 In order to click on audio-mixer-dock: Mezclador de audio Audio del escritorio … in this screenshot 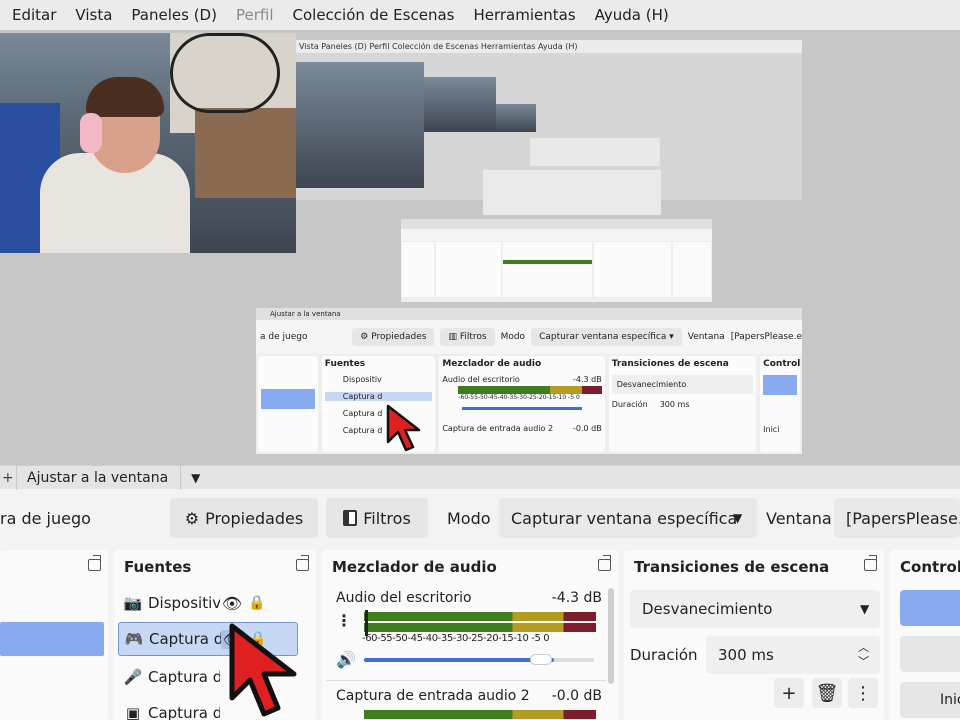, I will do `click(470, 635)`.